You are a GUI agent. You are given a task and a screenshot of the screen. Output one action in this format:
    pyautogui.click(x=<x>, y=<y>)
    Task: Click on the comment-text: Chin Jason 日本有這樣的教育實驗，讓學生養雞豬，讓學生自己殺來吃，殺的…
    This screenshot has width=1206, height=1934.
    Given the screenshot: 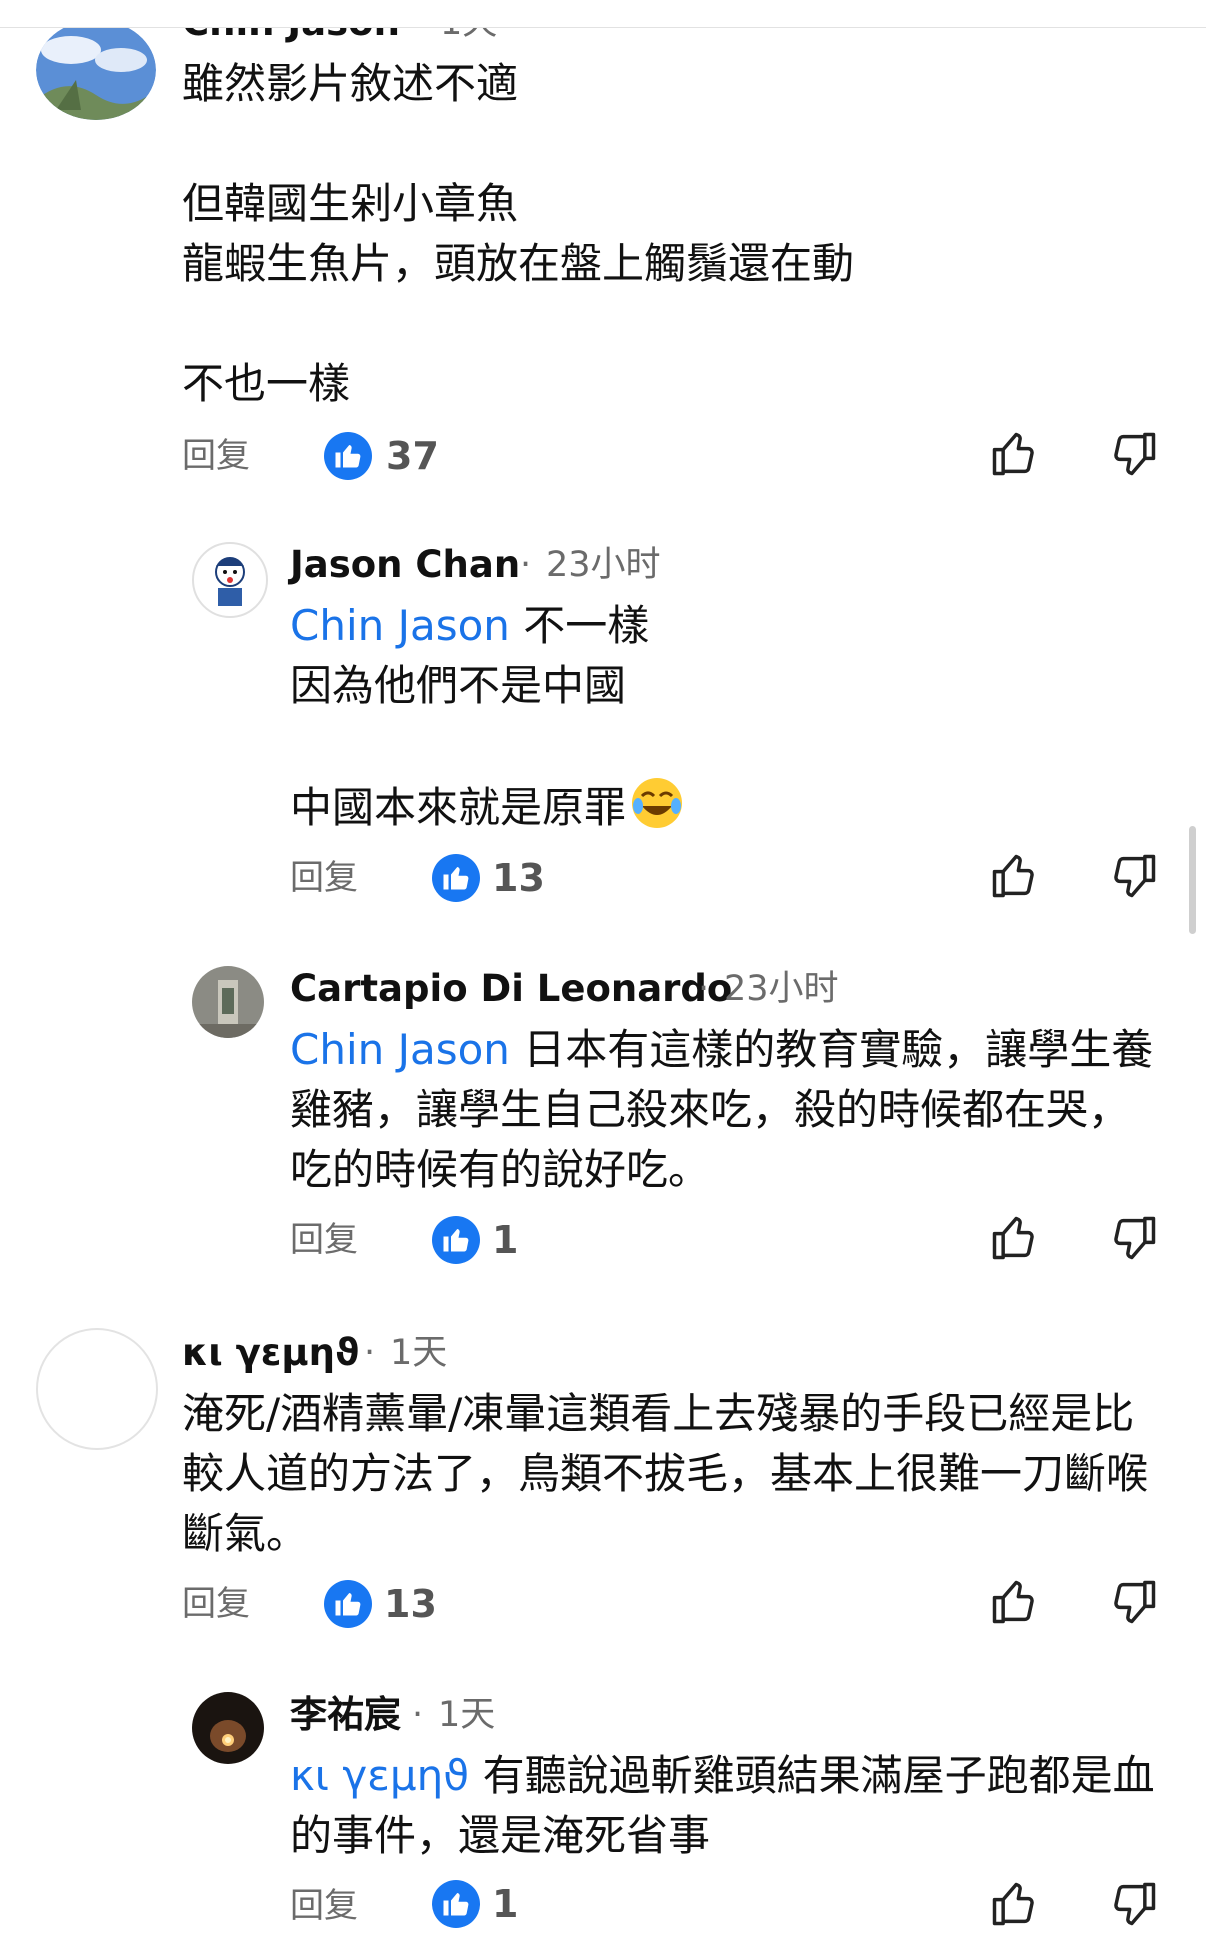 What is the action you would take?
    pyautogui.click(x=730, y=1110)
    